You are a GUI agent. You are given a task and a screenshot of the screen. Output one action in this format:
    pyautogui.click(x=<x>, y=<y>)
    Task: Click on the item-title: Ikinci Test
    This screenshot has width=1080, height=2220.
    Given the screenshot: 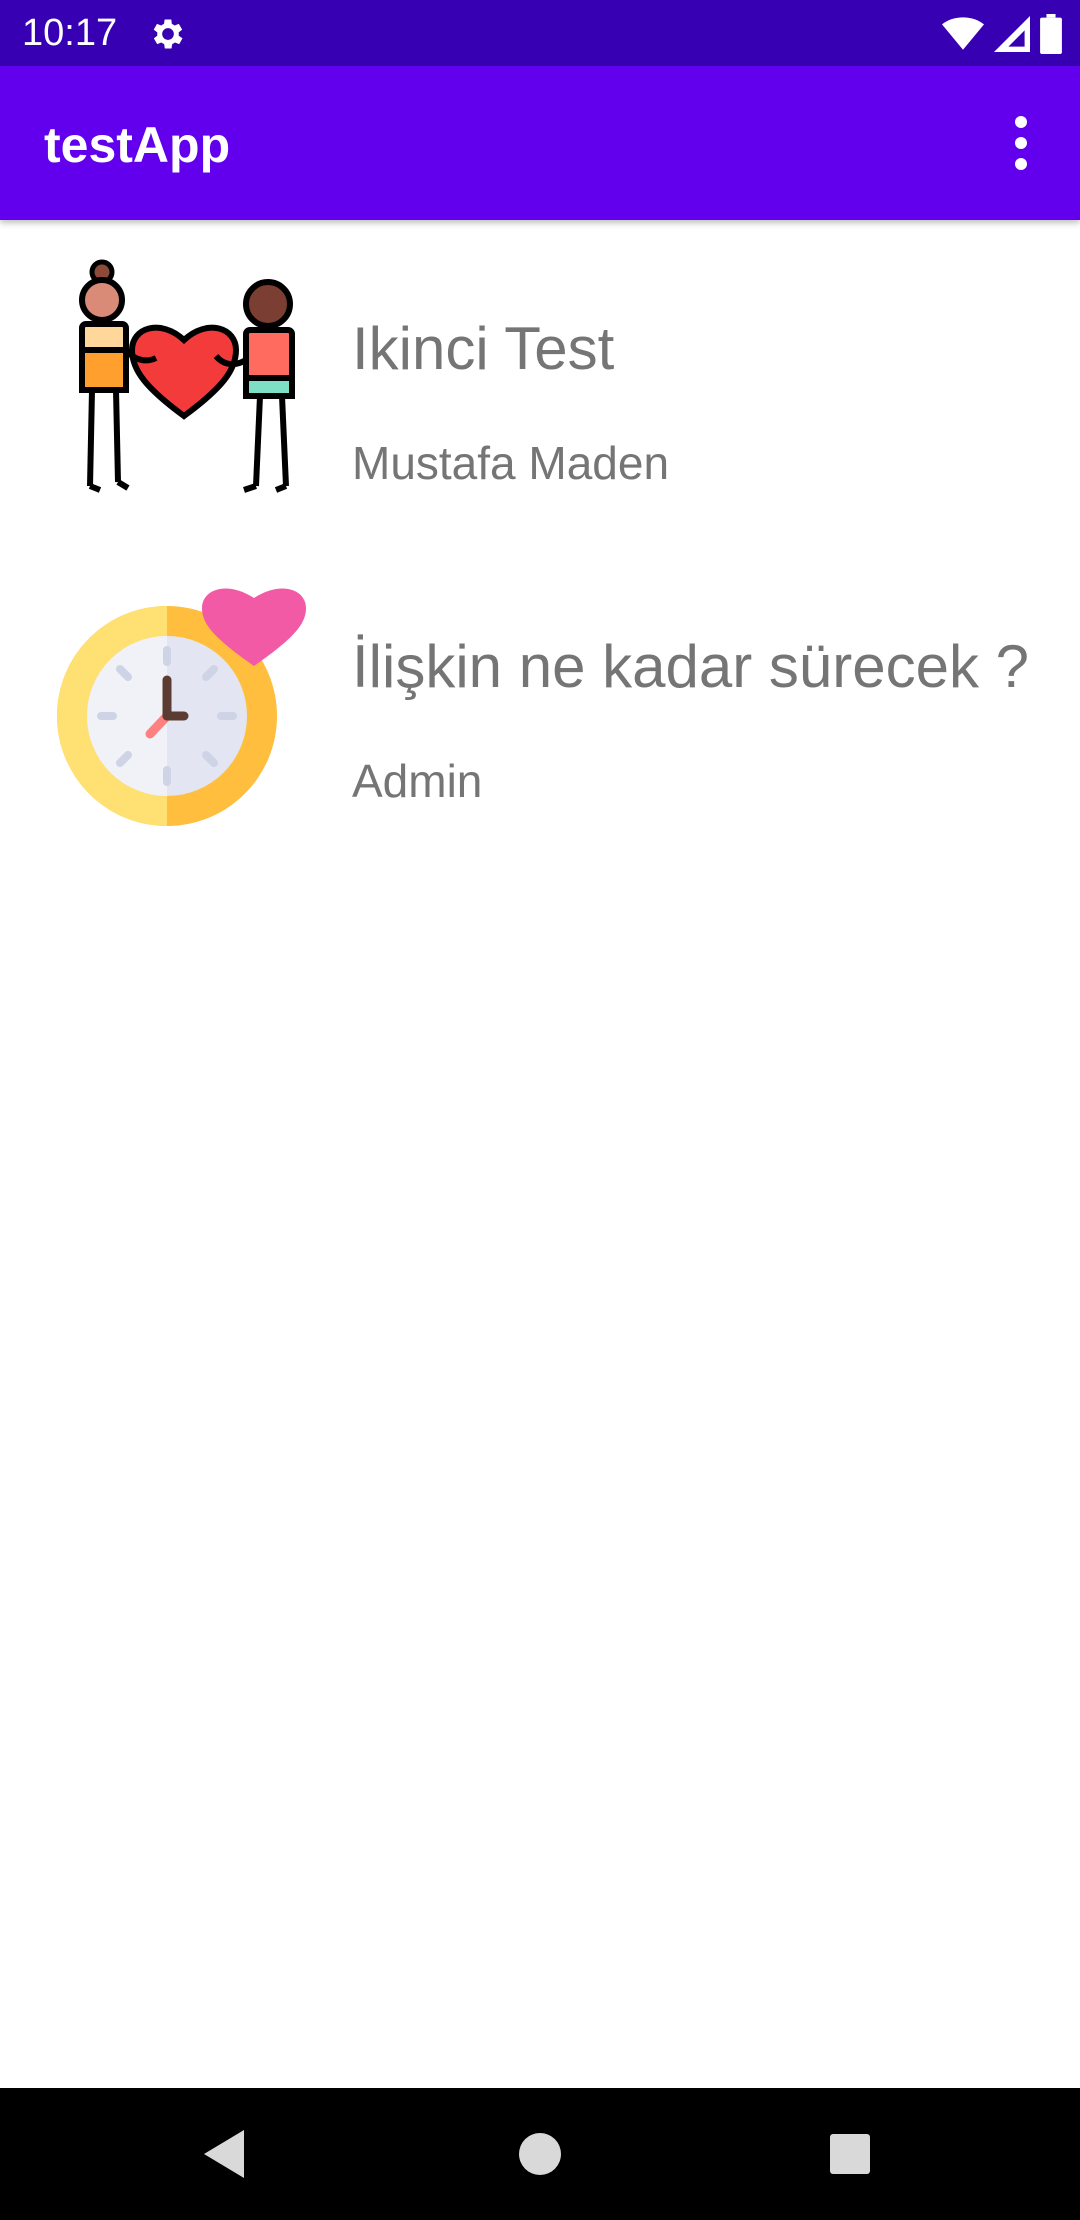 What is the action you would take?
    pyautogui.click(x=483, y=348)
    